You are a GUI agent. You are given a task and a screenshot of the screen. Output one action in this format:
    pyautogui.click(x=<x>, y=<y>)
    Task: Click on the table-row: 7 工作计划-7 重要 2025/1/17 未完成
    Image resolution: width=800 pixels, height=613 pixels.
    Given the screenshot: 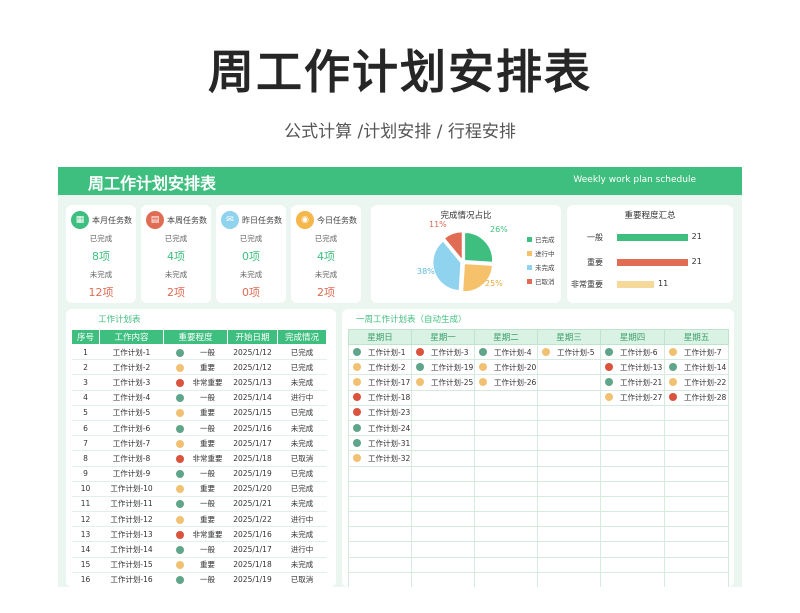 What is the action you would take?
    pyautogui.click(x=199, y=443)
    